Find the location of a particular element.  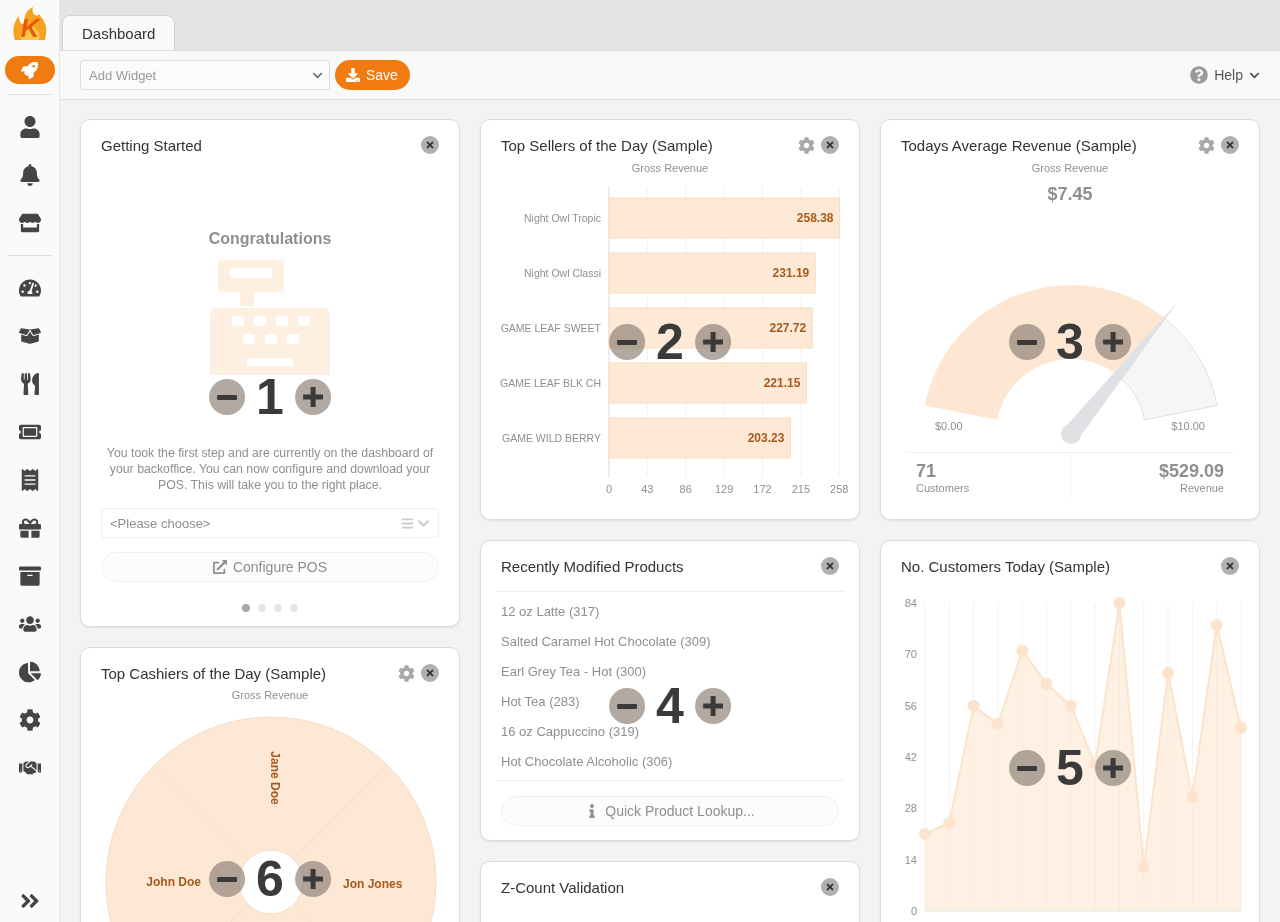

widget-number: 2 is located at coordinates (670, 342).